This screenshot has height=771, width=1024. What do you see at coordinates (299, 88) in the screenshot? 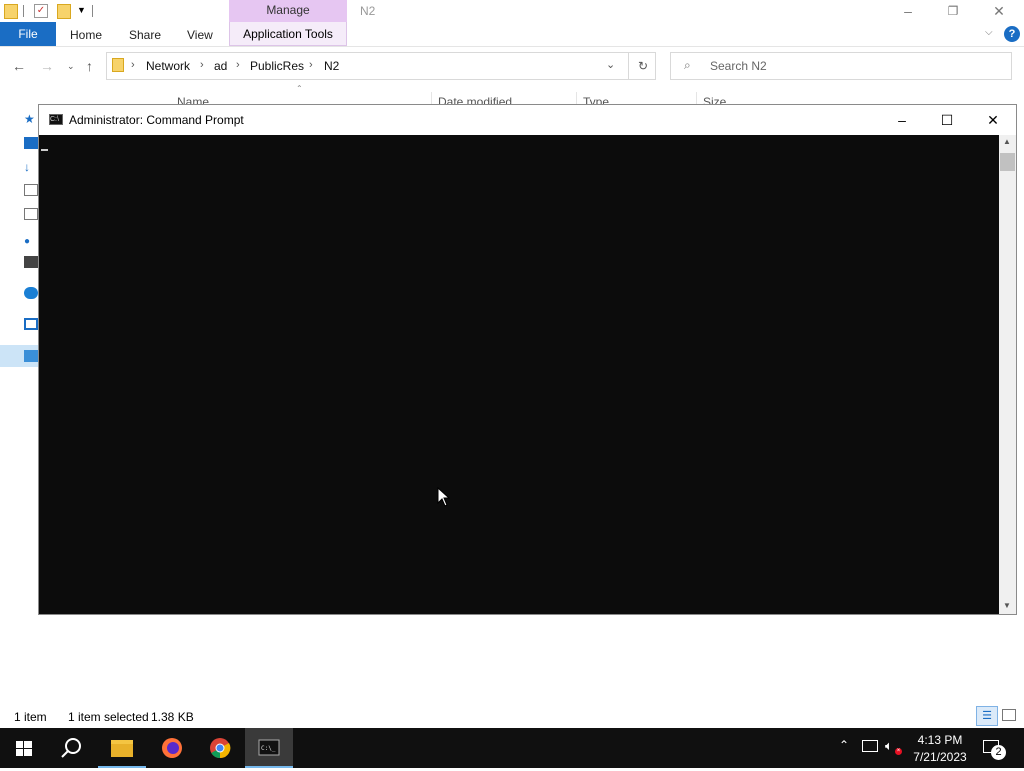
I see `sort-ascending-icon: ⌃` at bounding box center [299, 88].